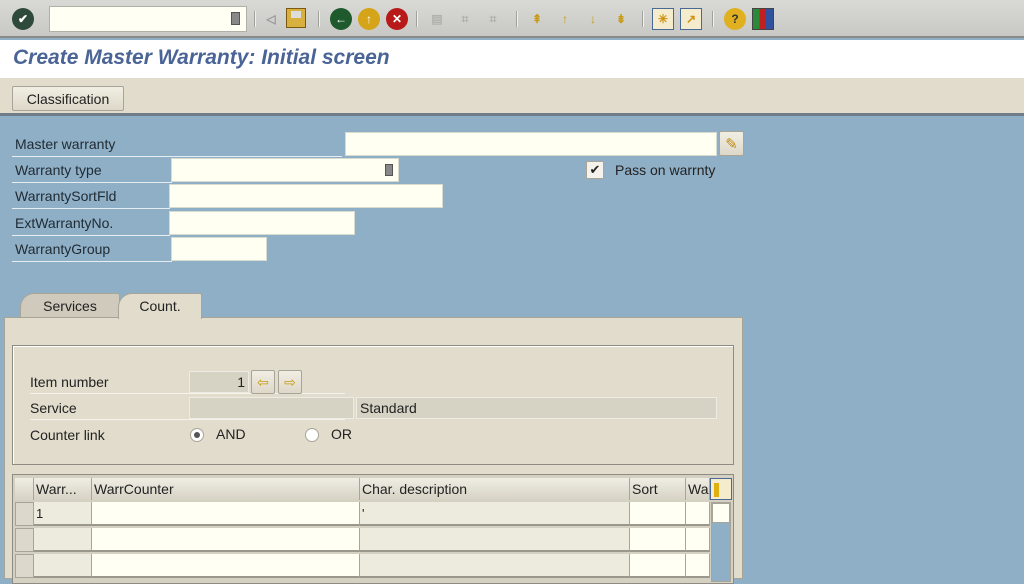 This screenshot has width=1024, height=584. What do you see at coordinates (658, 489) in the screenshot?
I see `column-header-sort: Sort` at bounding box center [658, 489].